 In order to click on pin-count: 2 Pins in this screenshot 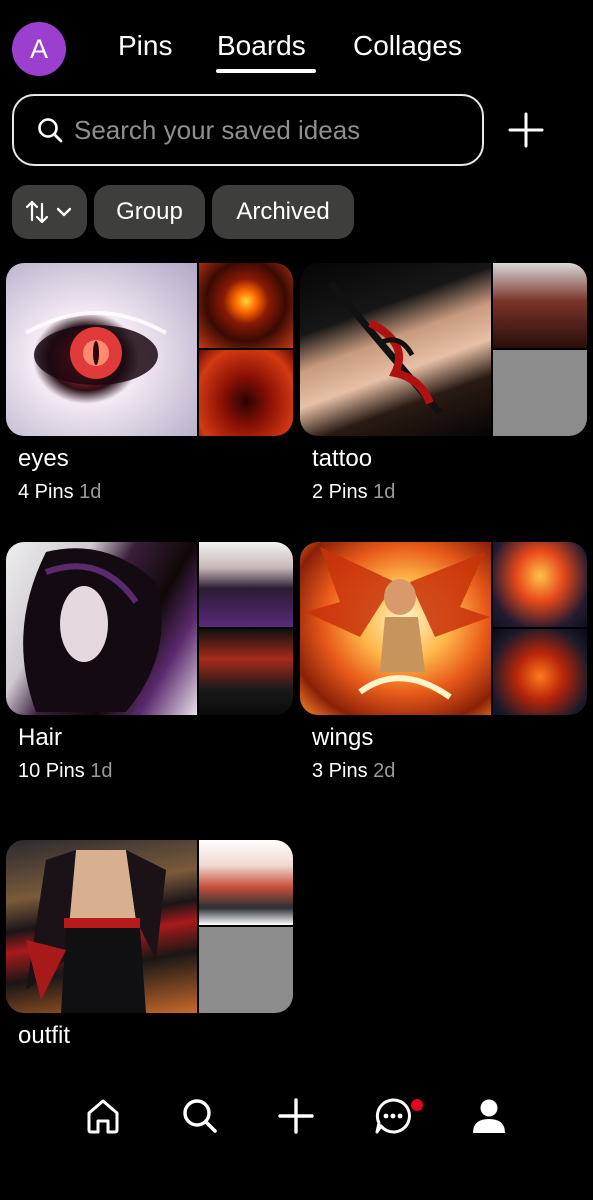, I will do `click(340, 492)`.